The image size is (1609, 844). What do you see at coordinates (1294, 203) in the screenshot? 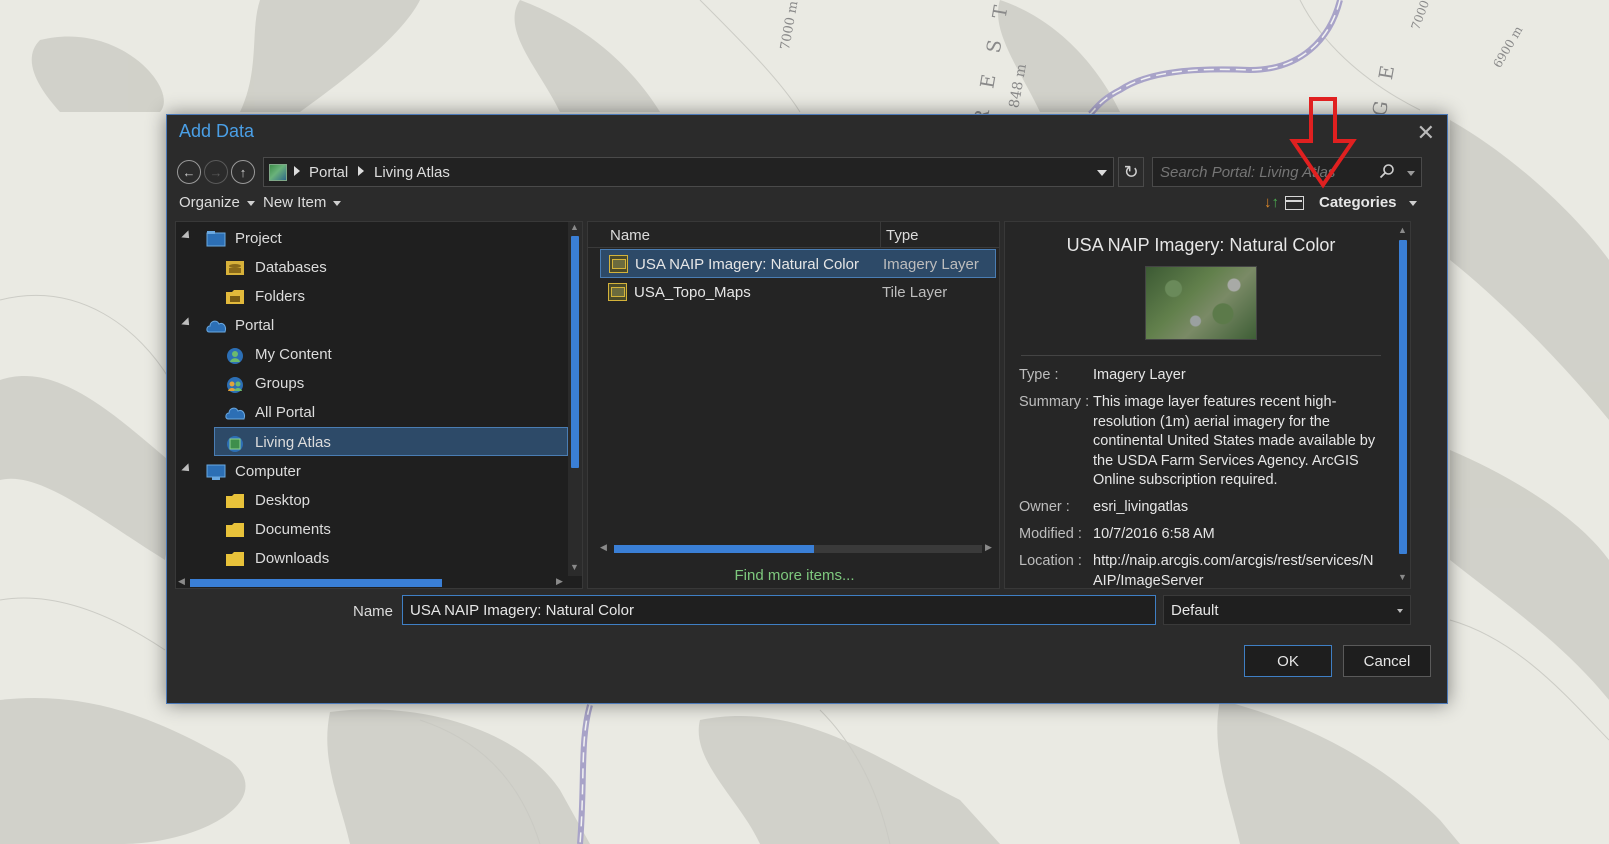
I see `categories-view-icon` at bounding box center [1294, 203].